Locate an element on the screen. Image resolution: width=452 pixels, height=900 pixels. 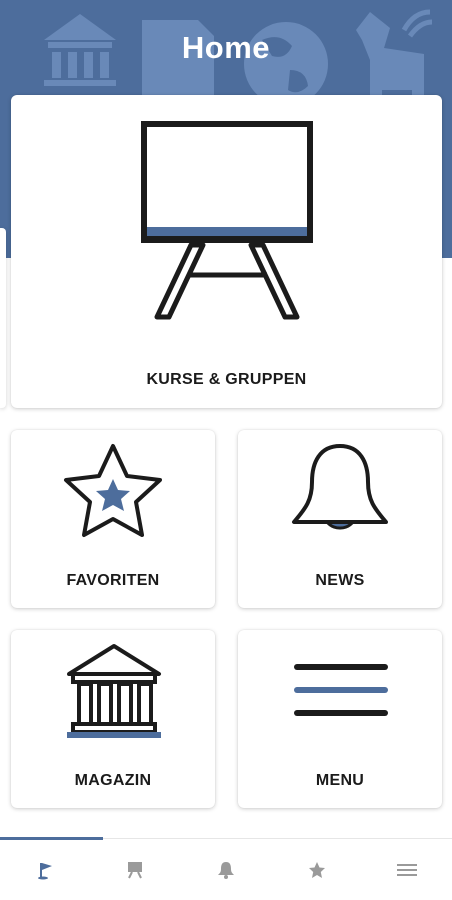
tile-label: NEWS is located at coordinates (340, 580).